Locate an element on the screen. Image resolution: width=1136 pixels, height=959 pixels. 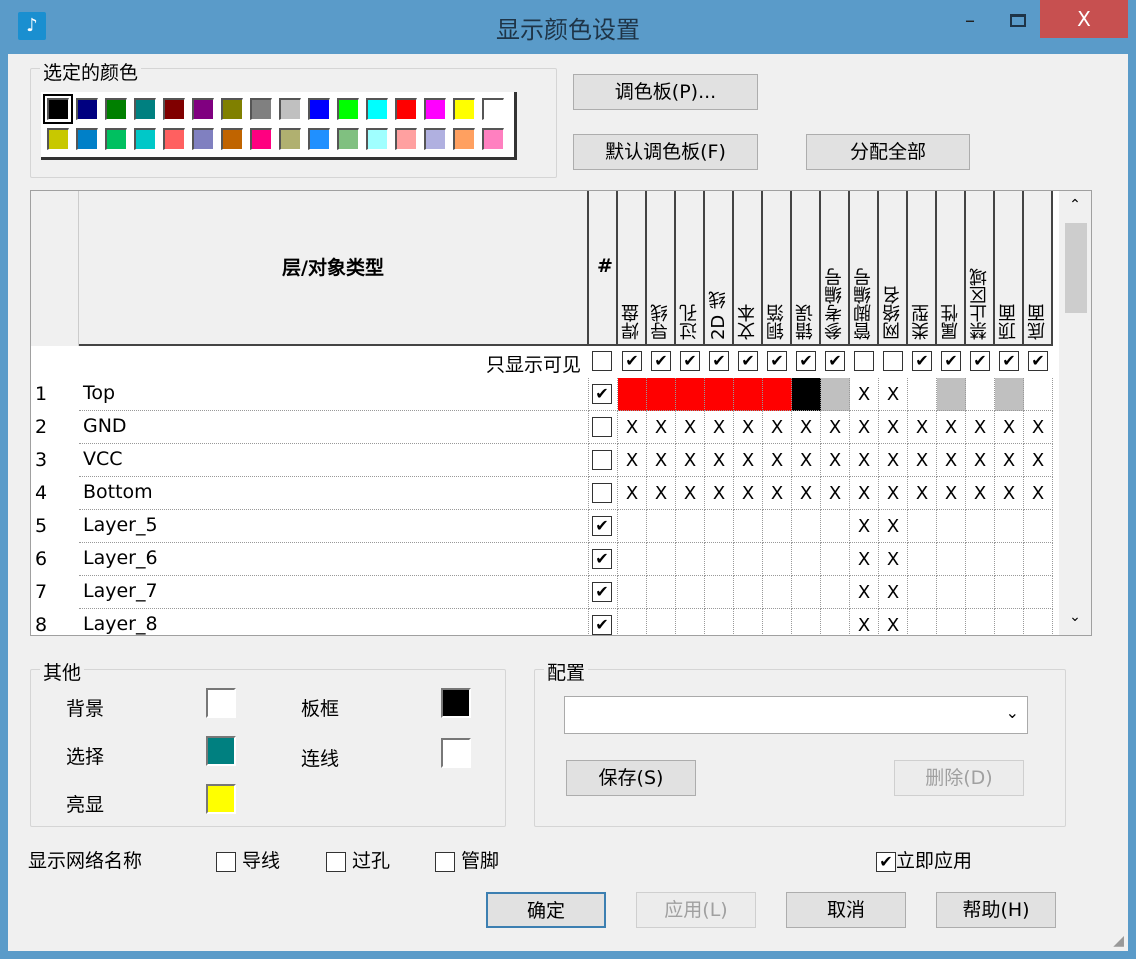
column-header: 网络名 is located at coordinates (893, 268).